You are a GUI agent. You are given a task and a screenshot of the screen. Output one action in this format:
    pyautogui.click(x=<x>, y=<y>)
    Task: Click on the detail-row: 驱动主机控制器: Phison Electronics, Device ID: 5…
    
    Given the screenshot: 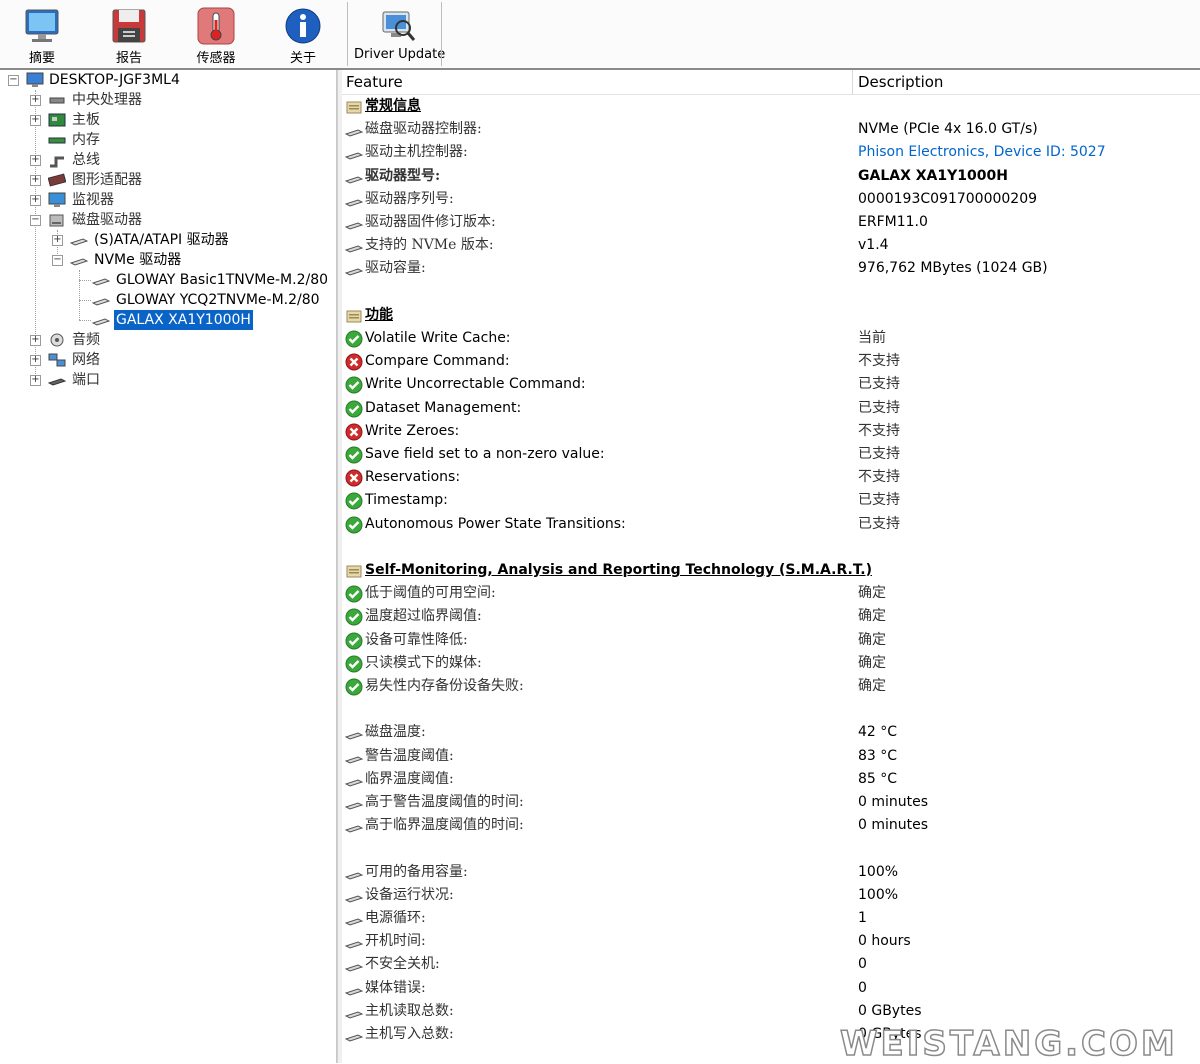 What is the action you would take?
    pyautogui.click(x=771, y=152)
    